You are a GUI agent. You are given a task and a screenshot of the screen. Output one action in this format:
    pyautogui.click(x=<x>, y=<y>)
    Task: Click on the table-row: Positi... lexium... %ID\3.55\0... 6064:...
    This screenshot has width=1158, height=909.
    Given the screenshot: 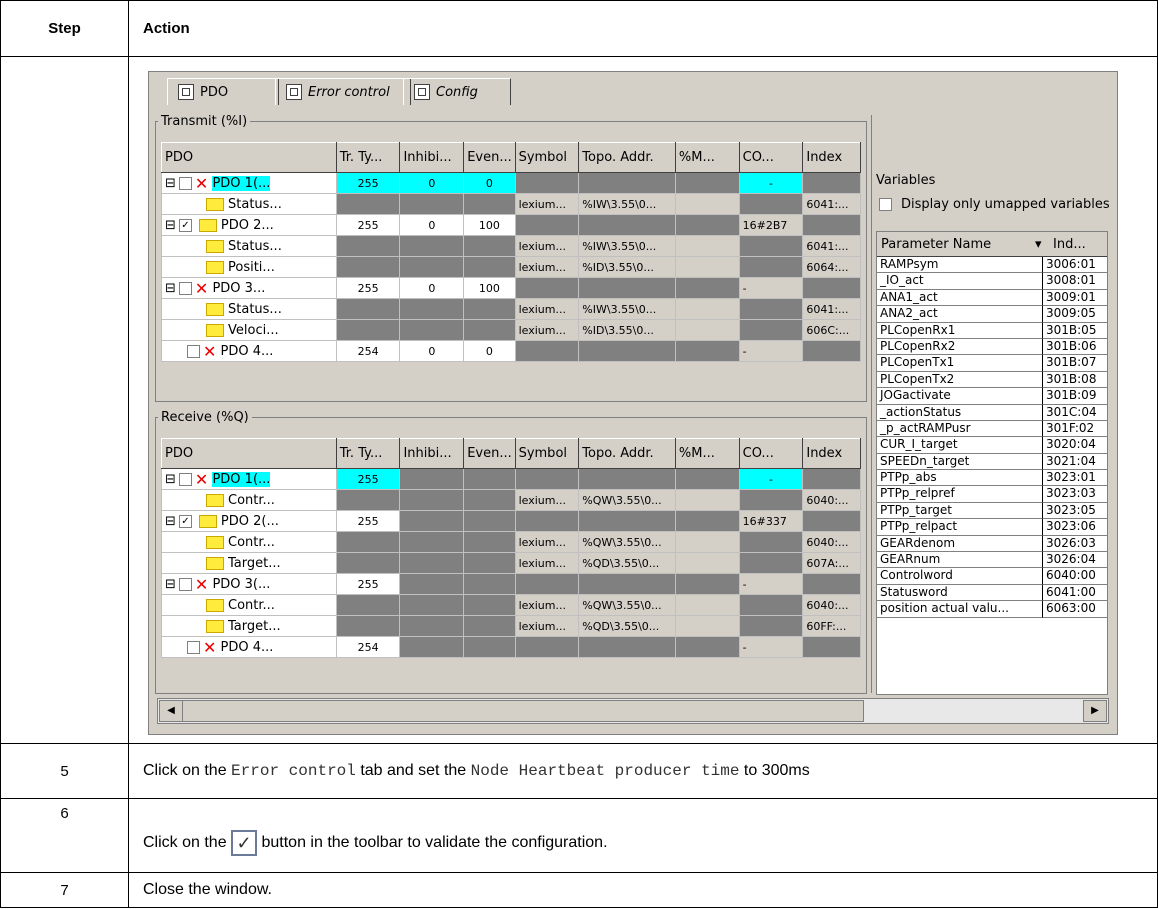 What is the action you would take?
    pyautogui.click(x=511, y=267)
    